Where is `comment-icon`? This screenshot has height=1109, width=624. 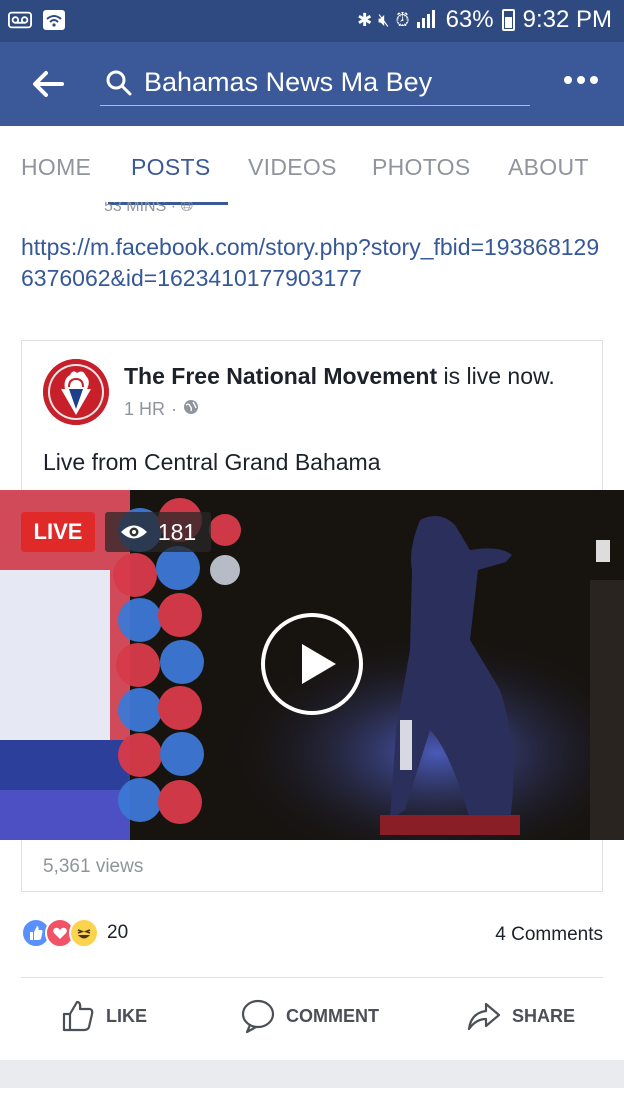 comment-icon is located at coordinates (258, 1016).